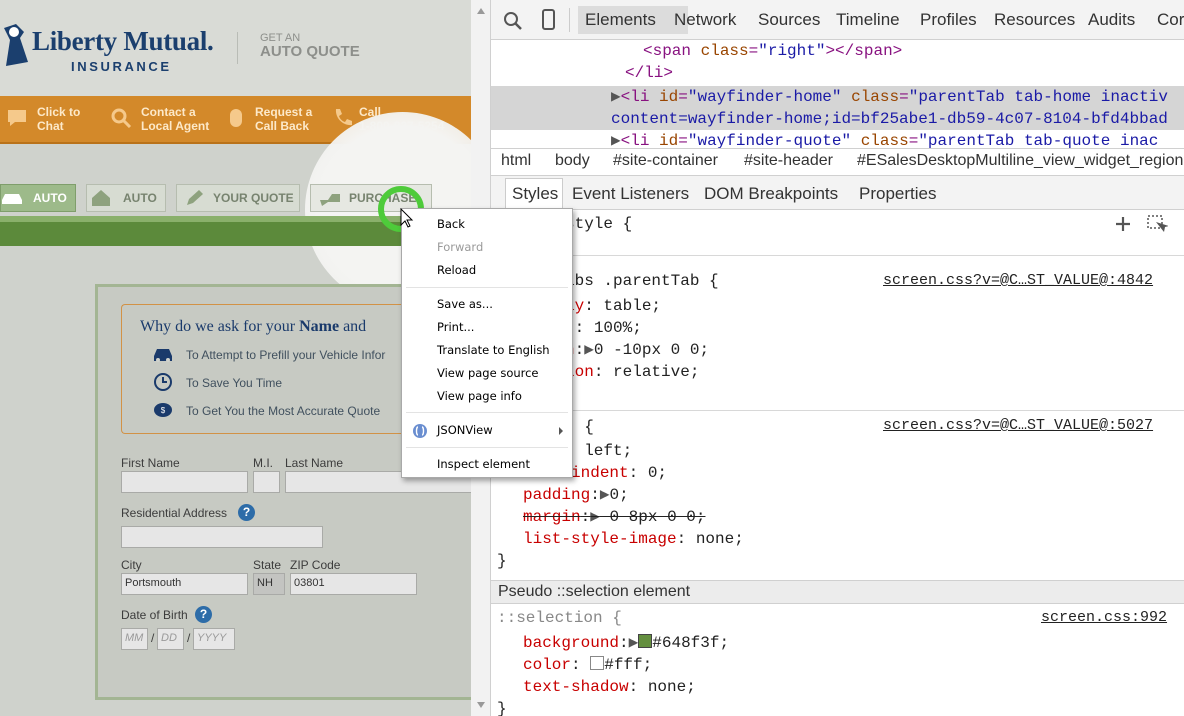 The image size is (1184, 716). What do you see at coordinates (1157, 224) in the screenshot?
I see `toggle-element-state-icon` at bounding box center [1157, 224].